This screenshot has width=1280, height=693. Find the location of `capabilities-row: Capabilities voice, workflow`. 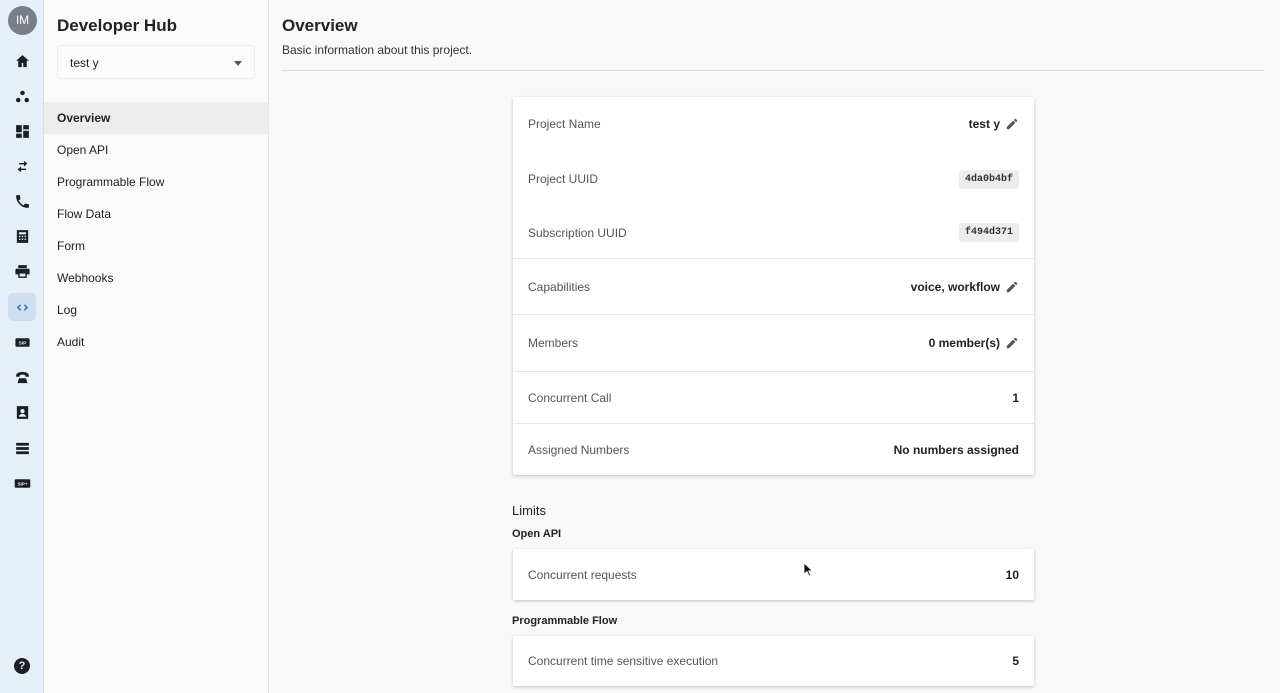

capabilities-row: Capabilities voice, workflow is located at coordinates (773, 286).